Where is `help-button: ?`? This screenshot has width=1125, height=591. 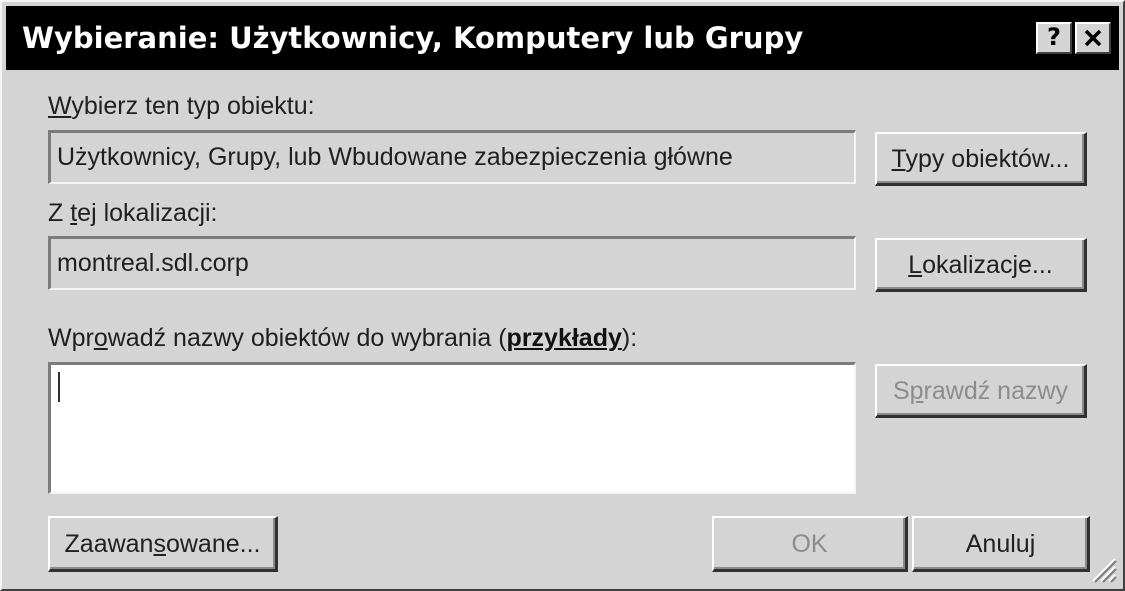 help-button: ? is located at coordinates (1054, 38).